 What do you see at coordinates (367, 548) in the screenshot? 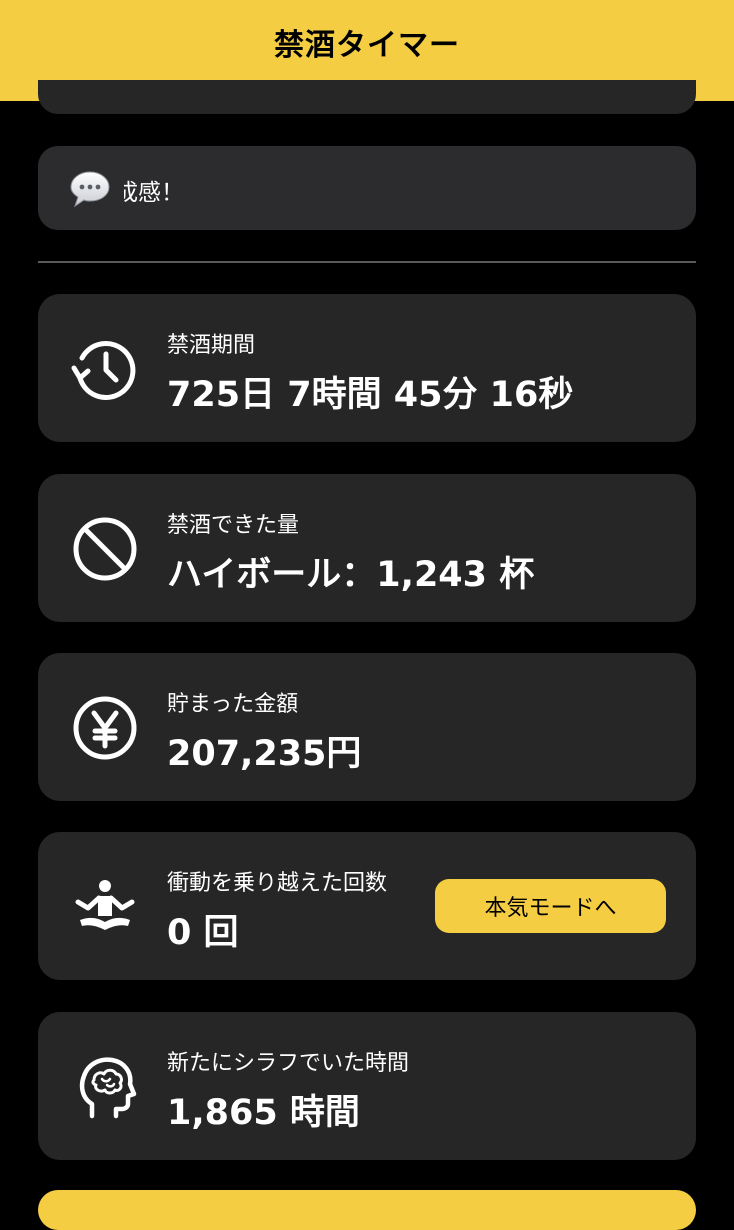
I see `stat-card-drinks-avoided: 禁酒できた量 ハイボール：1,243 杯` at bounding box center [367, 548].